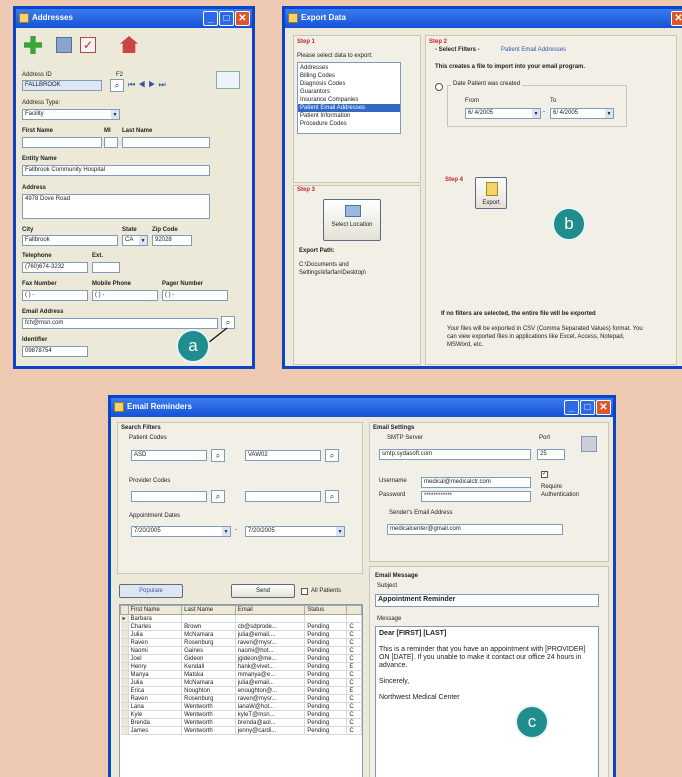 The height and width of the screenshot is (777, 682). I want to click on port-field: 25, so click(551, 454).